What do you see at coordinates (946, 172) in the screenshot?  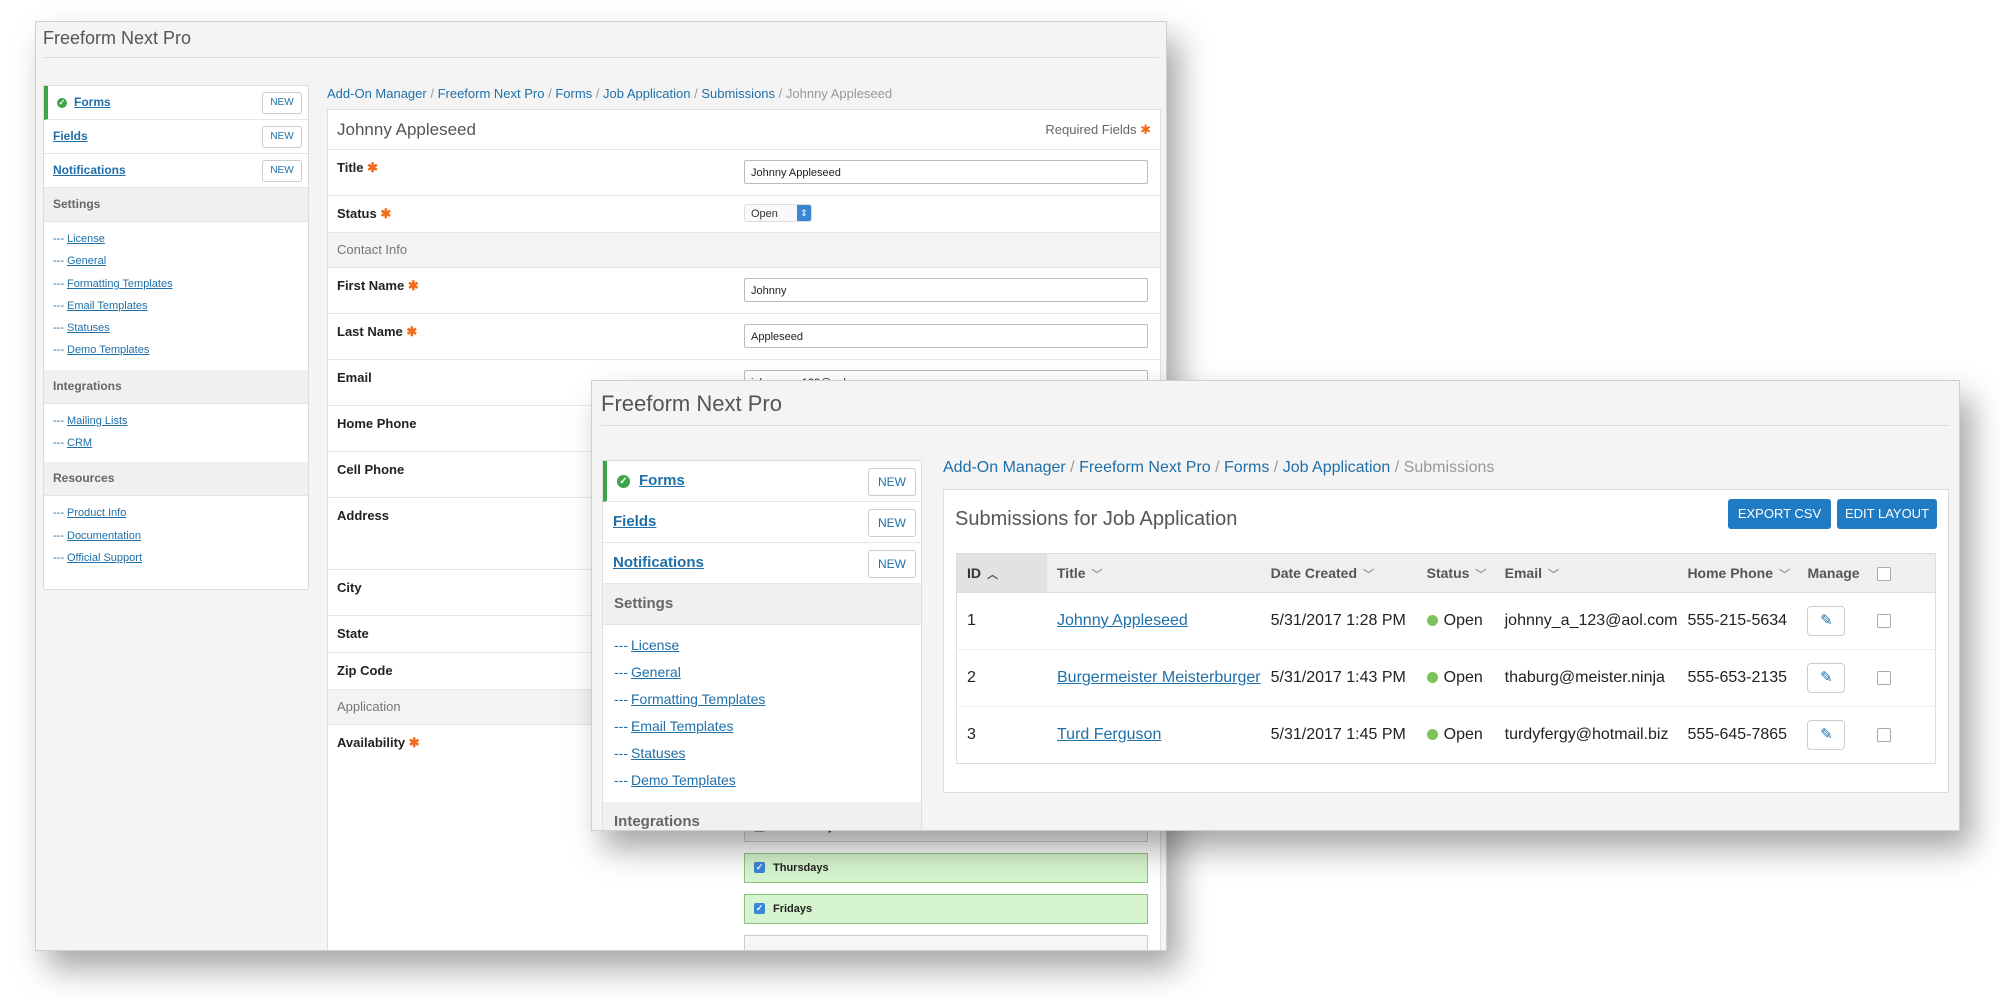 I see `title-input: Johnny Appleseed` at bounding box center [946, 172].